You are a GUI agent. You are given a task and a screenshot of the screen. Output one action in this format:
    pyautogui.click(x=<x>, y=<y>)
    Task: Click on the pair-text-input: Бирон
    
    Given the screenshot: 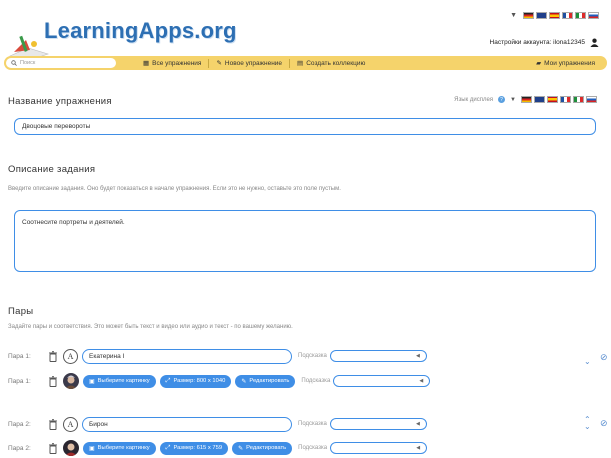 What is the action you would take?
    pyautogui.click(x=187, y=424)
    